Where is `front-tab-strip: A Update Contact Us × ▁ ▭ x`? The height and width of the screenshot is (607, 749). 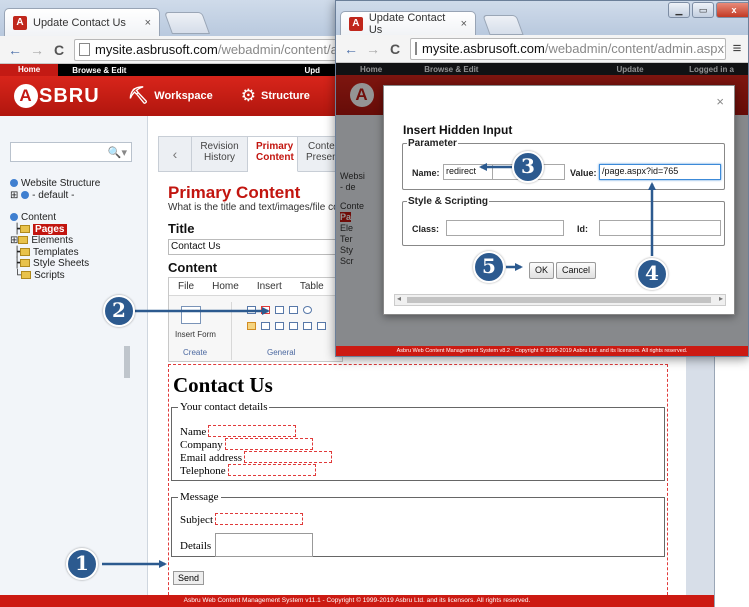 front-tab-strip: A Update Contact Us × ▁ ▭ x is located at coordinates (542, 18).